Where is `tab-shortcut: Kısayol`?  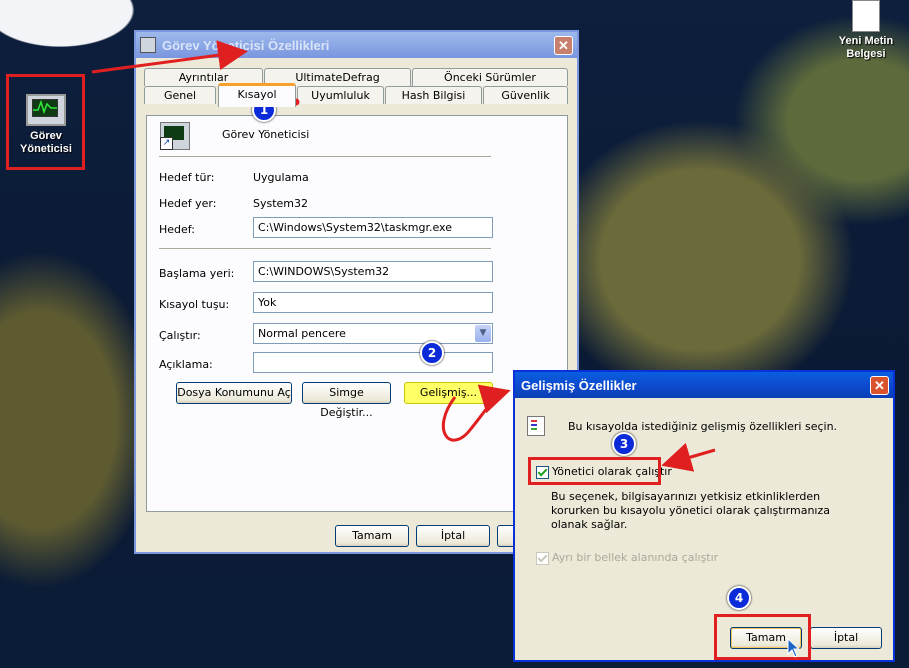 tab-shortcut: Kısayol is located at coordinates (257, 95).